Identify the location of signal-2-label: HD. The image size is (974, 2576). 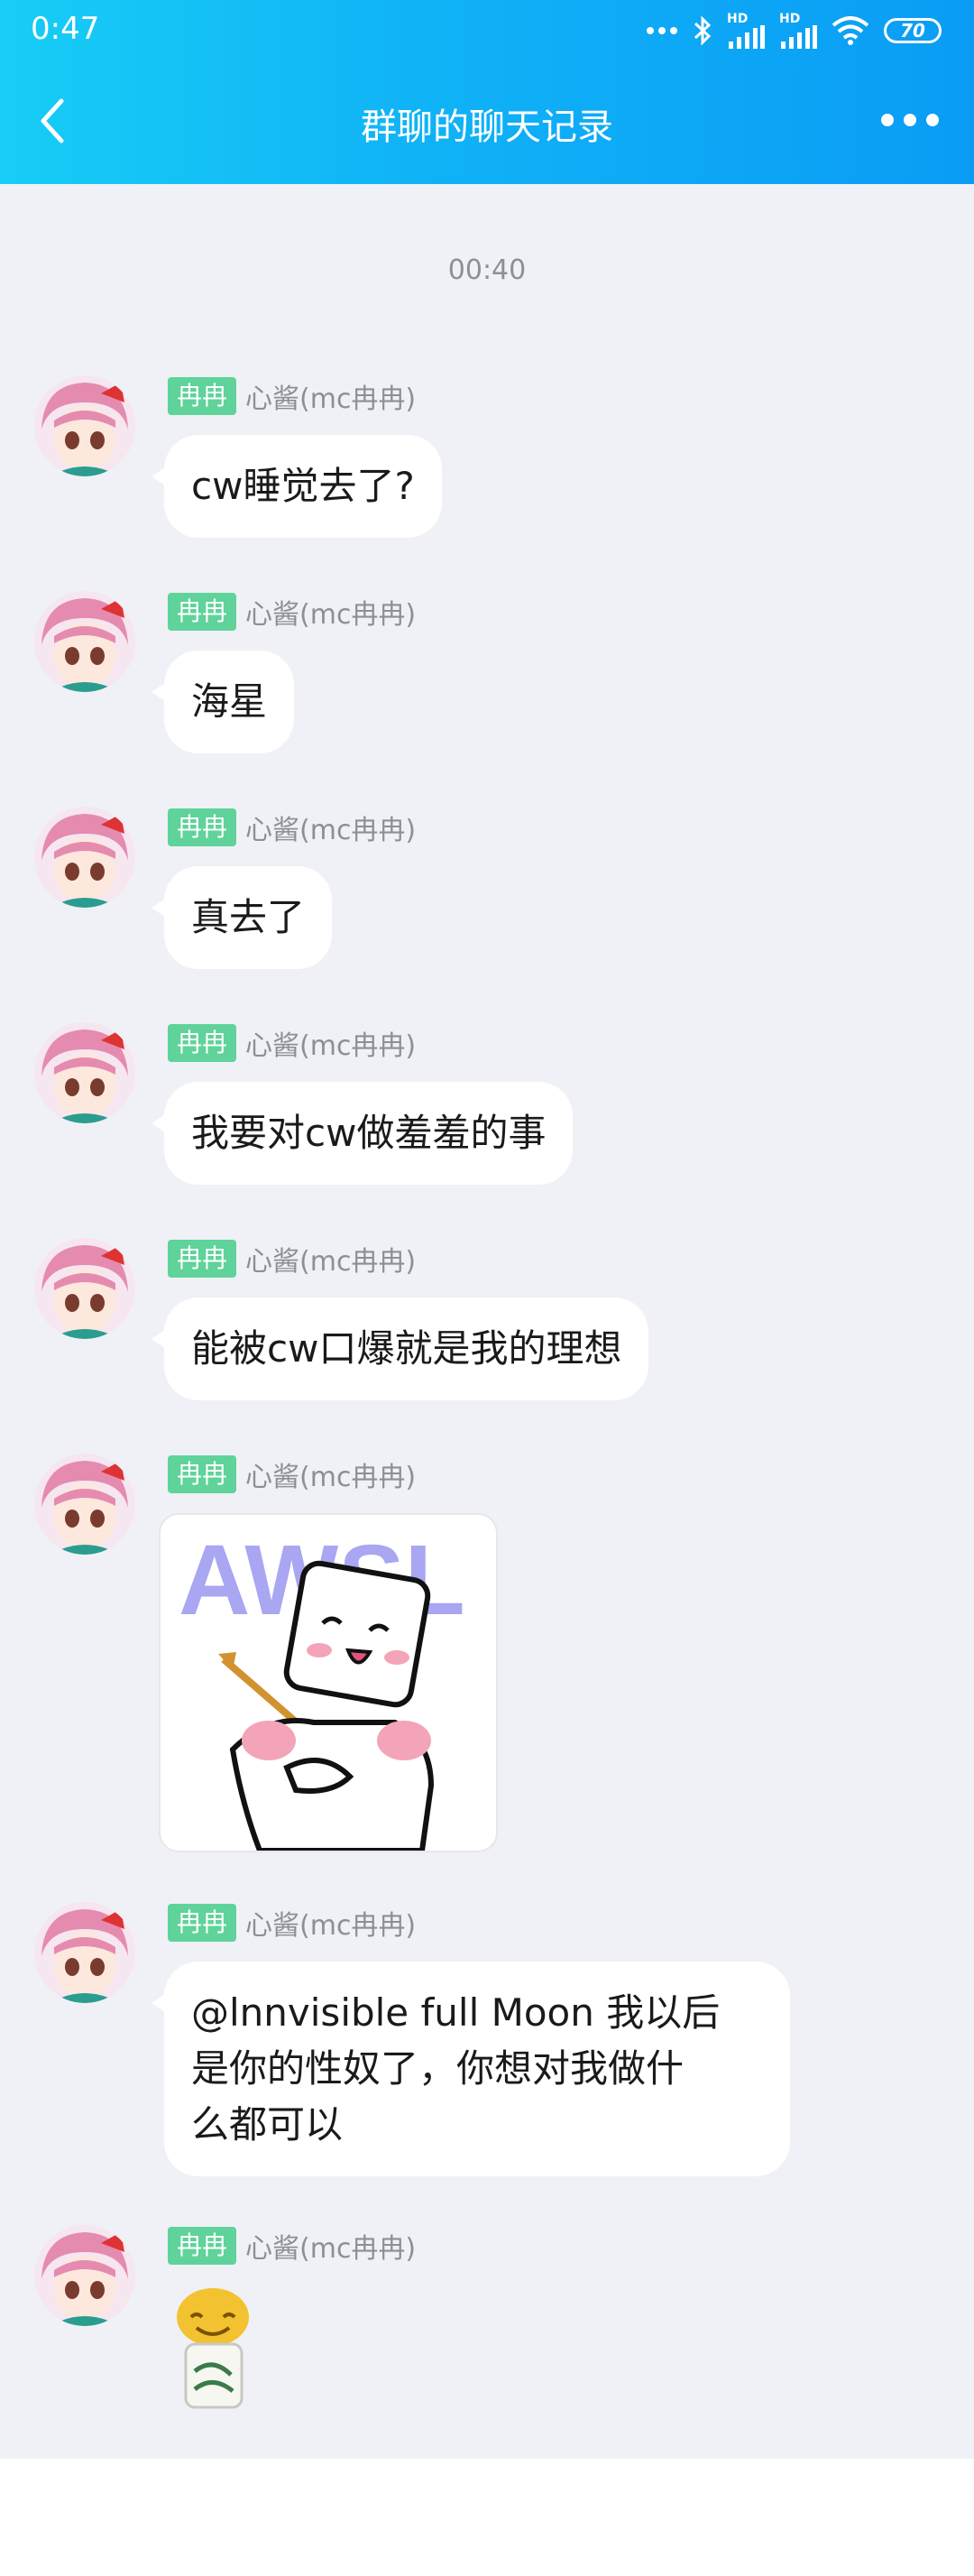
(790, 19).